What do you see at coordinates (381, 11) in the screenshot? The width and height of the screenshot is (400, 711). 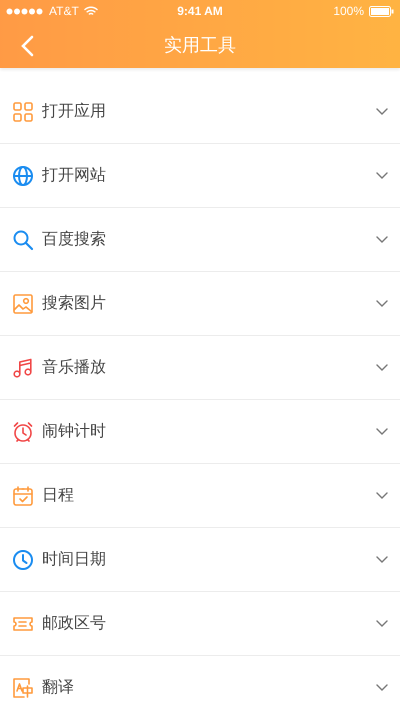 I see `battery-icon` at bounding box center [381, 11].